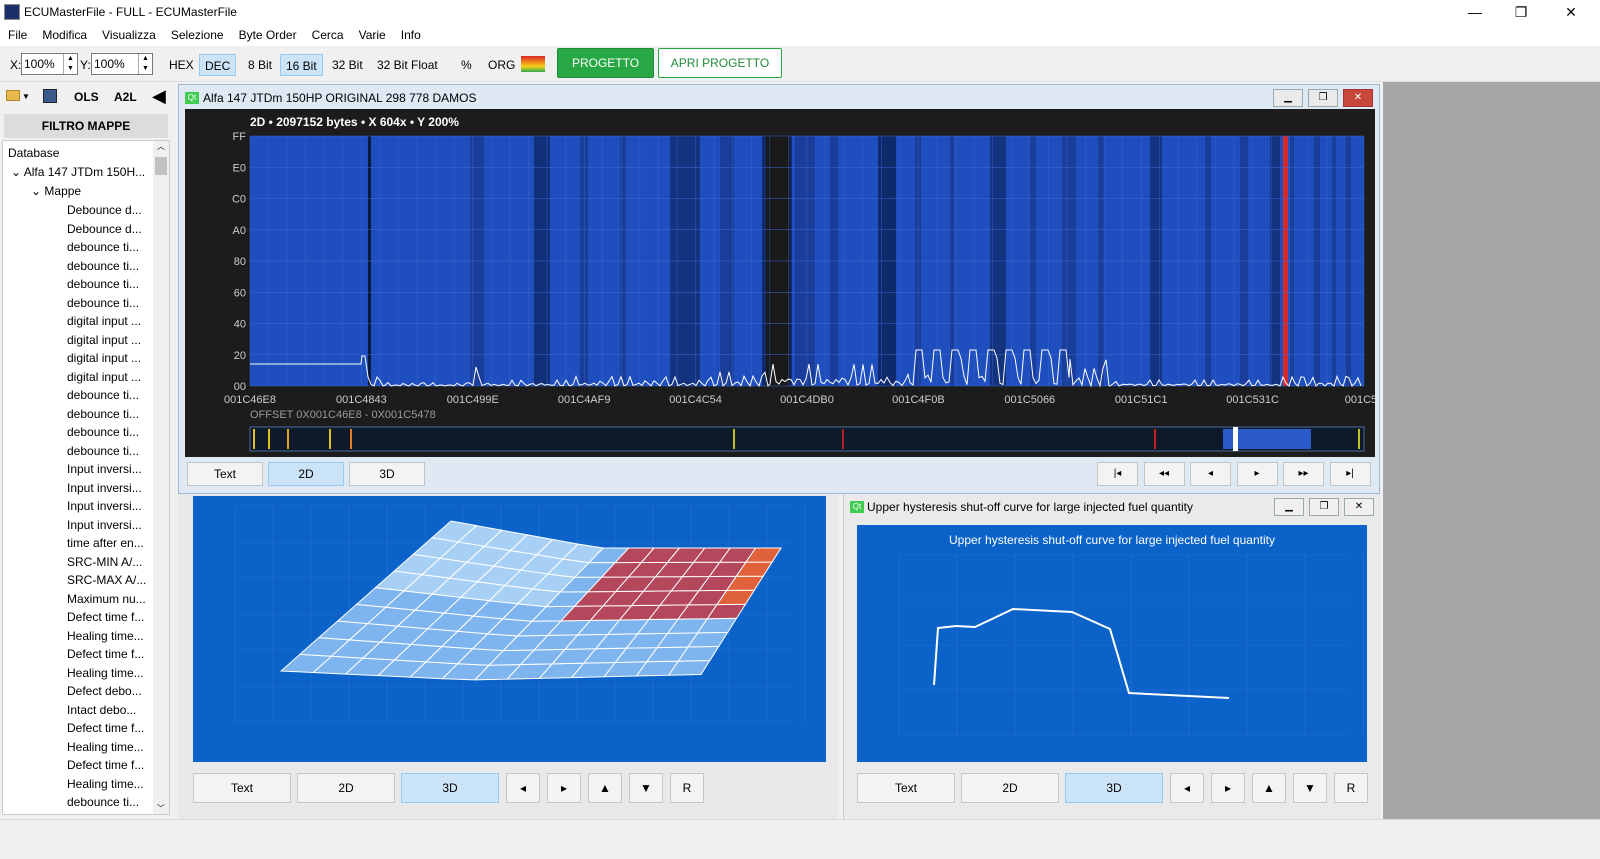 The width and height of the screenshot is (1600, 859). Describe the element at coordinates (125, 97) in the screenshot. I see `a2l-button: A2L` at that location.